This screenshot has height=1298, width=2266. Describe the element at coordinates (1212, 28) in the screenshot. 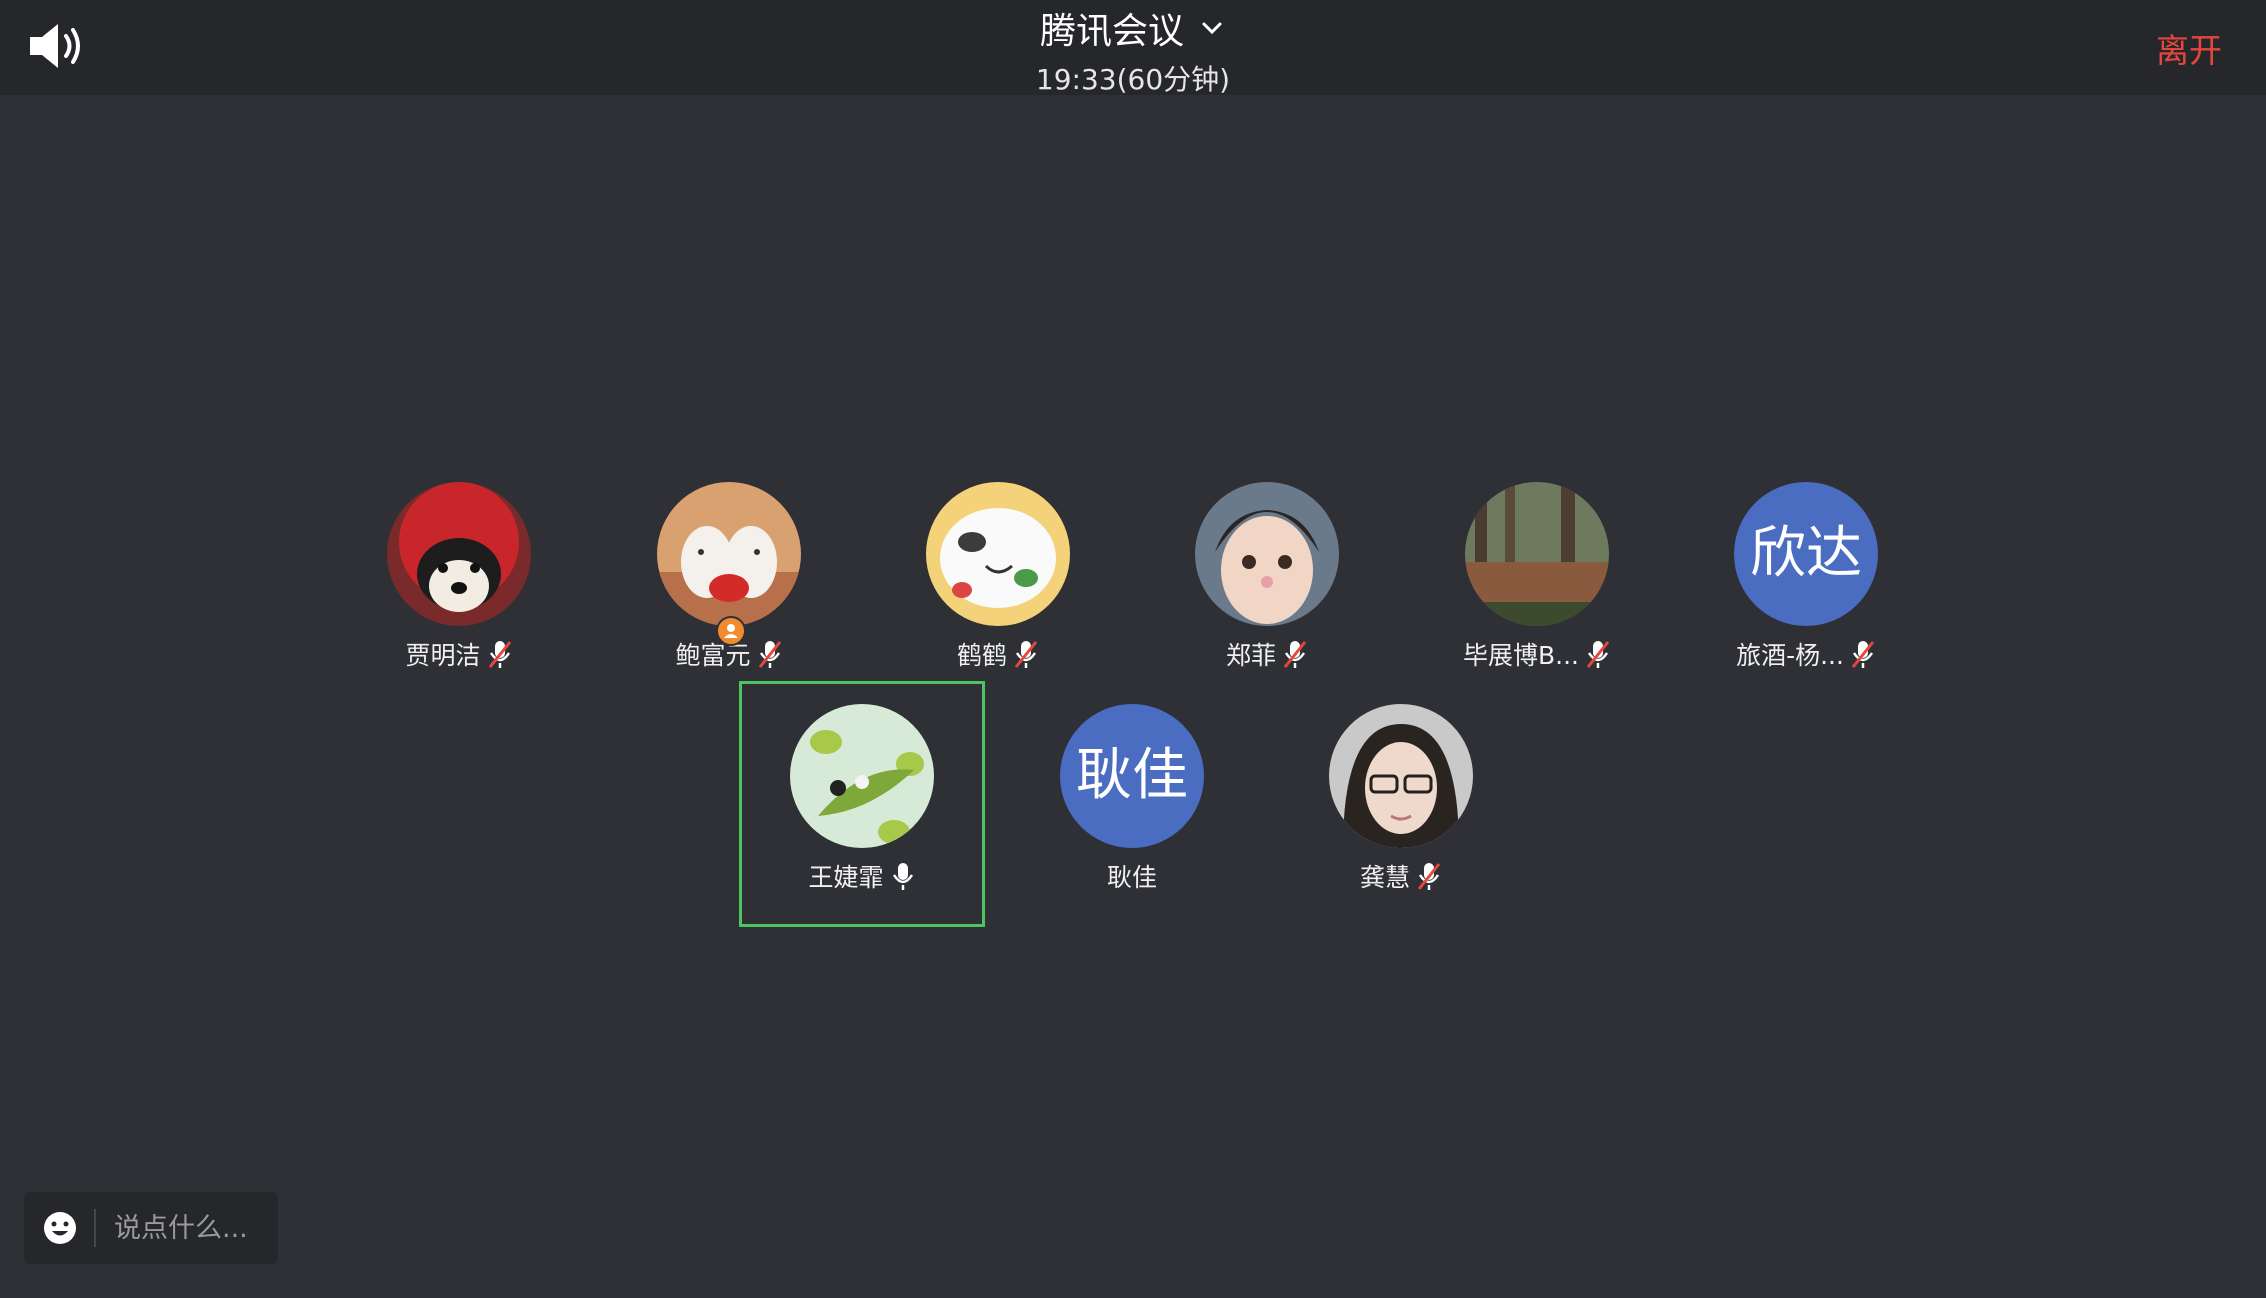

I see `chevron-down-icon` at that location.